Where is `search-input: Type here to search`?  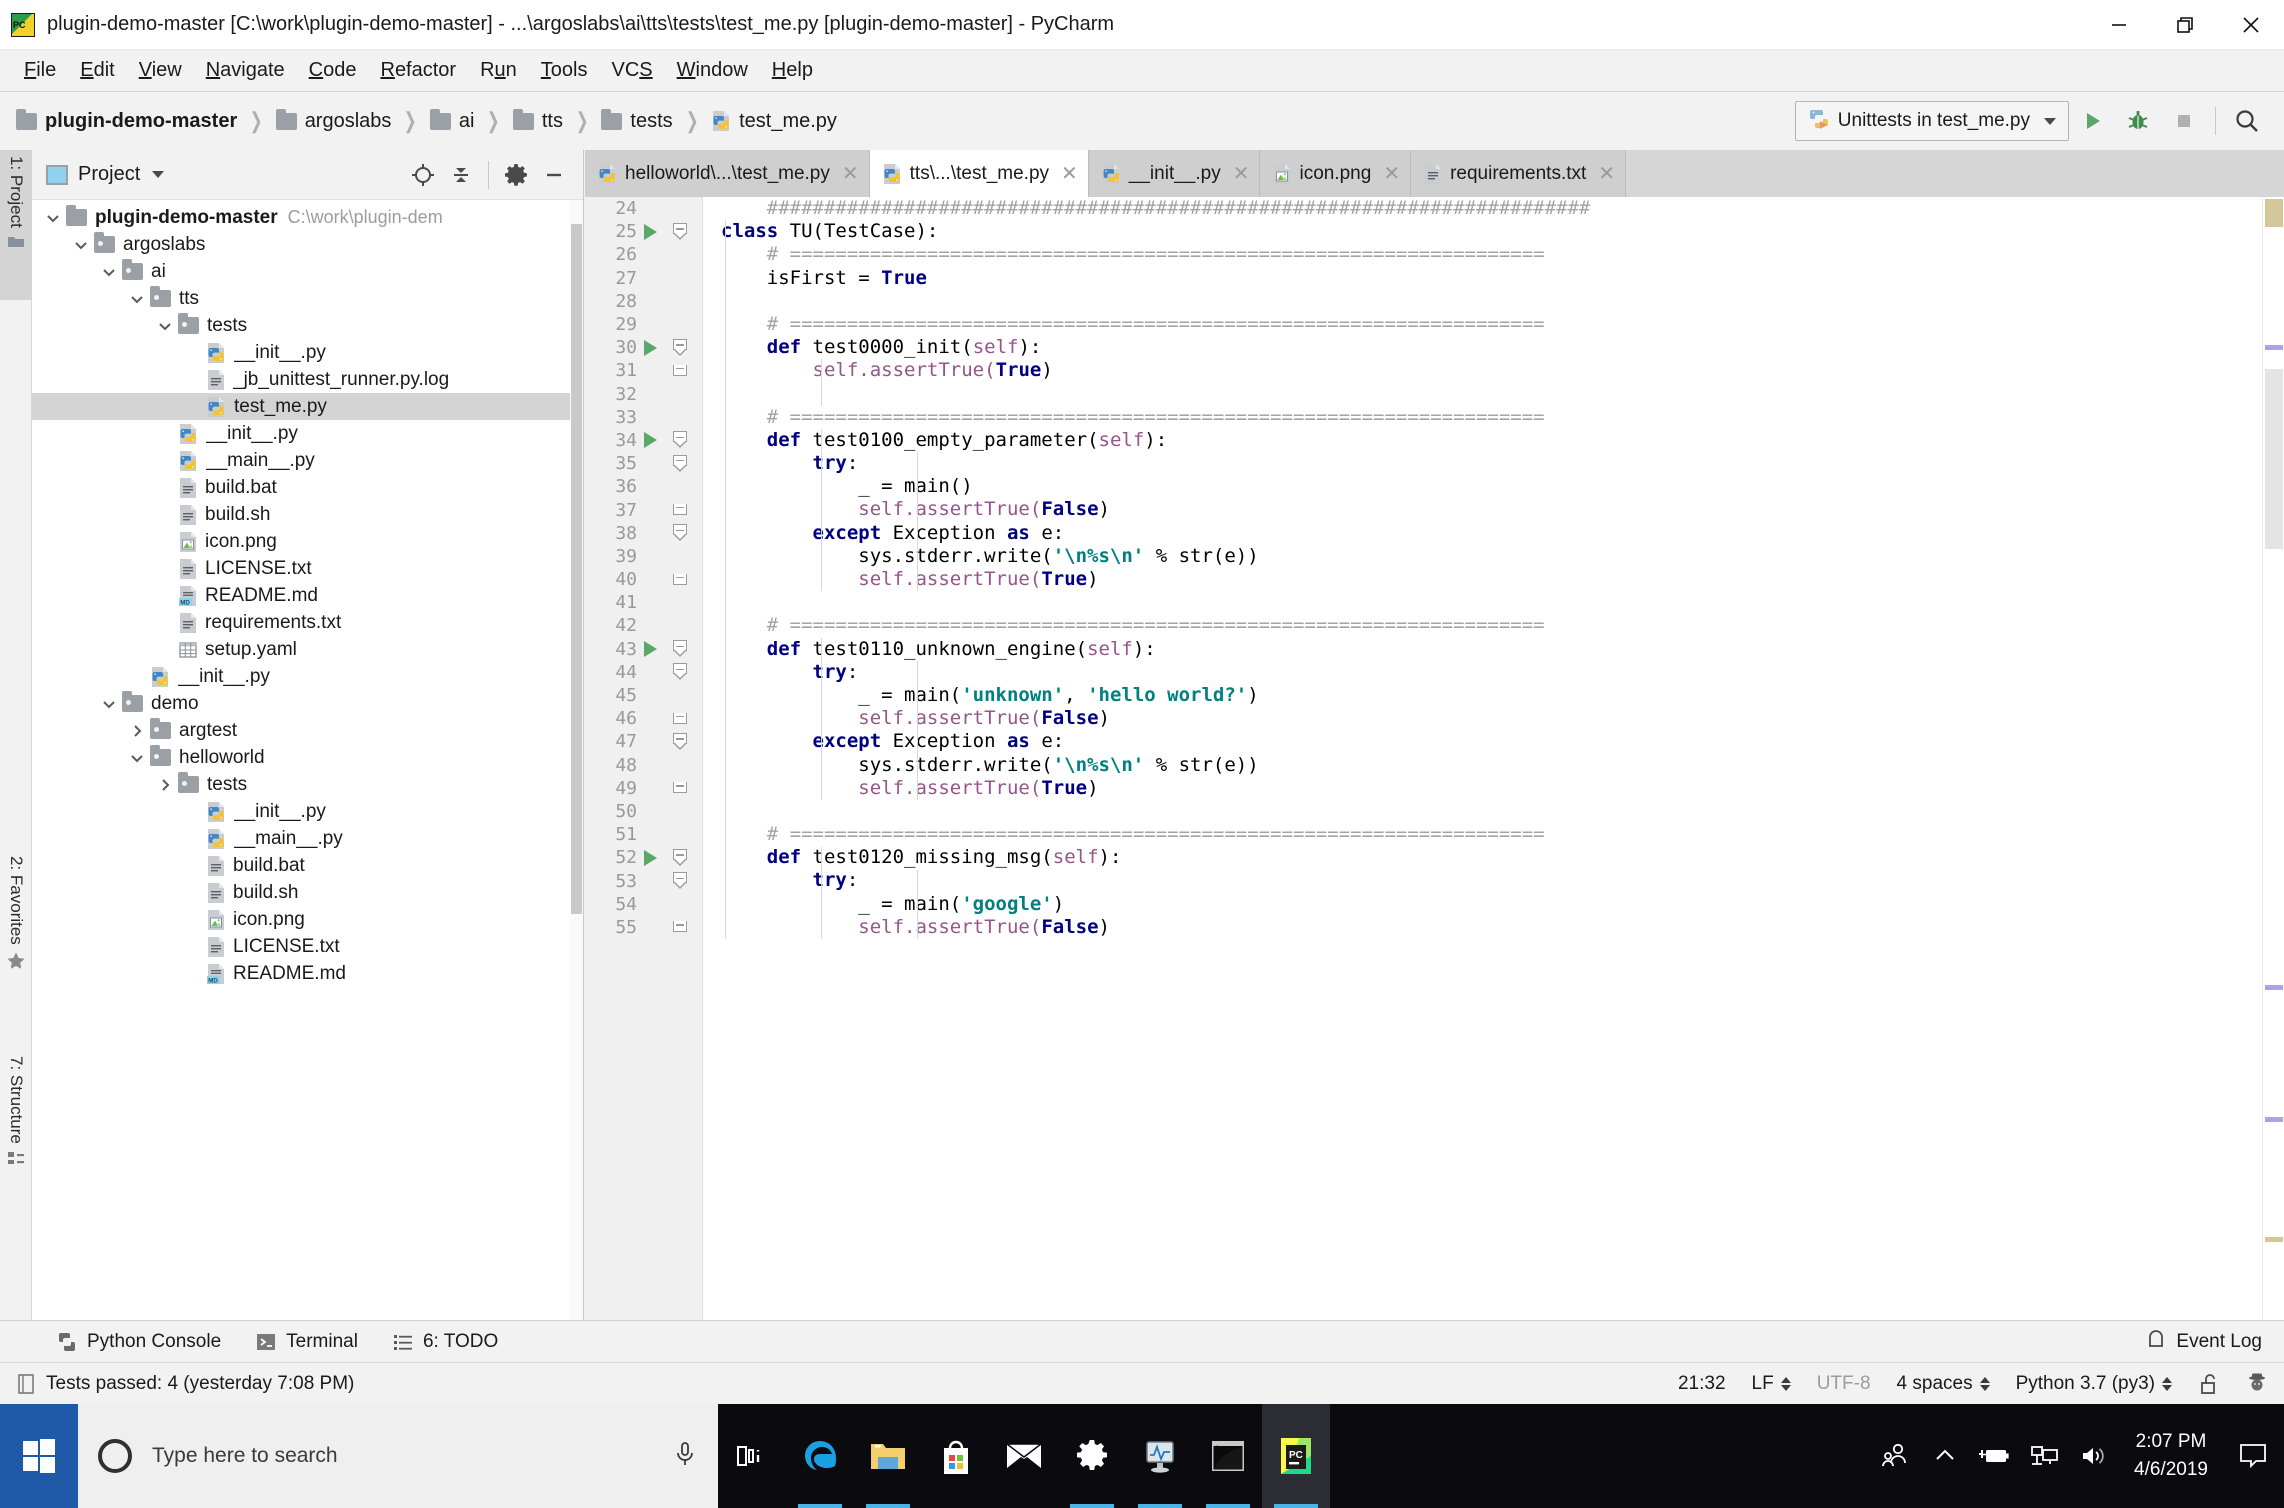
search-input: Type here to search is located at coordinates (412, 1456).